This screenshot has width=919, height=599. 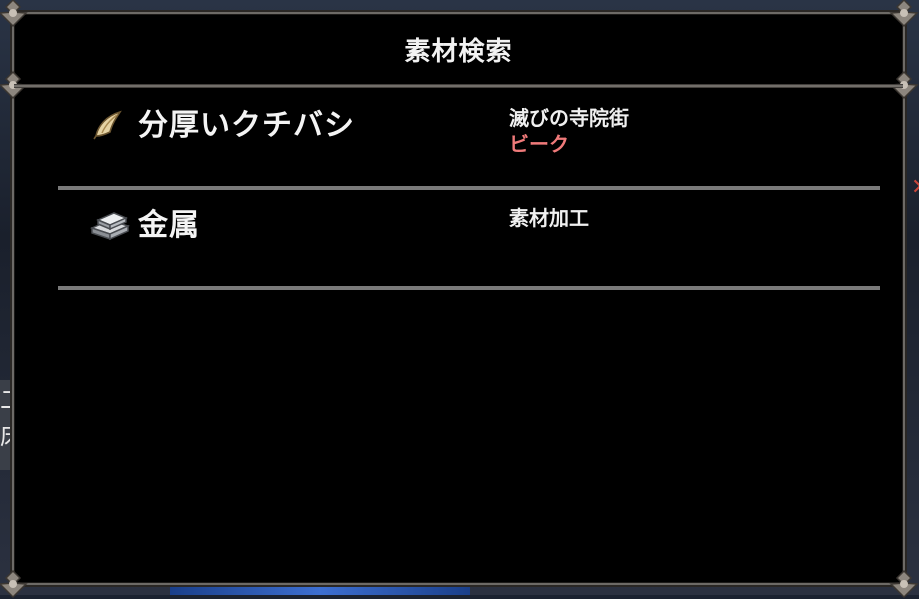 I want to click on beak-icon, so click(x=110, y=124).